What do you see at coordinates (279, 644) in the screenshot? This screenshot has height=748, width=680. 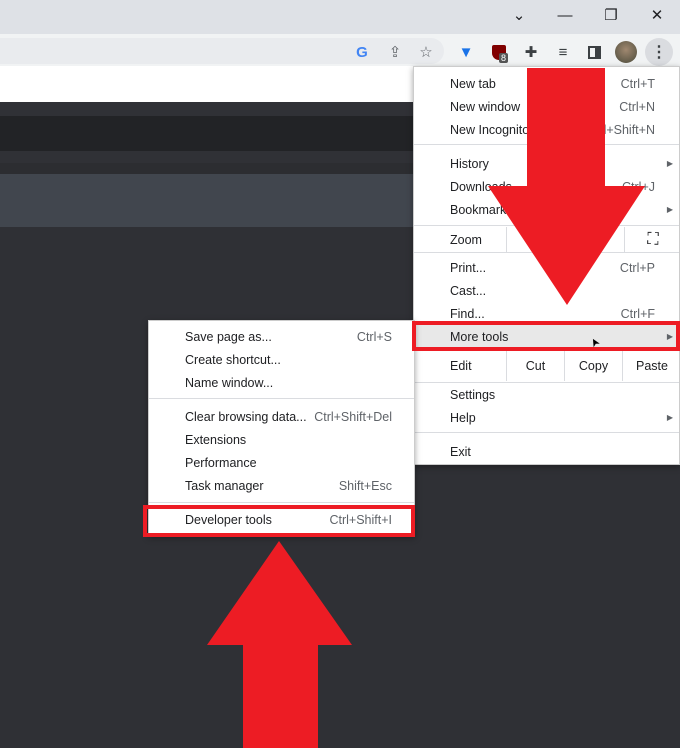 I see `up-arrow-annotation` at bounding box center [279, 644].